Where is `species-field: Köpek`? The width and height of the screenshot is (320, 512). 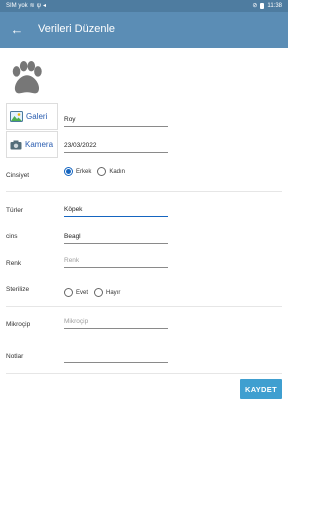 species-field: Köpek is located at coordinates (116, 211).